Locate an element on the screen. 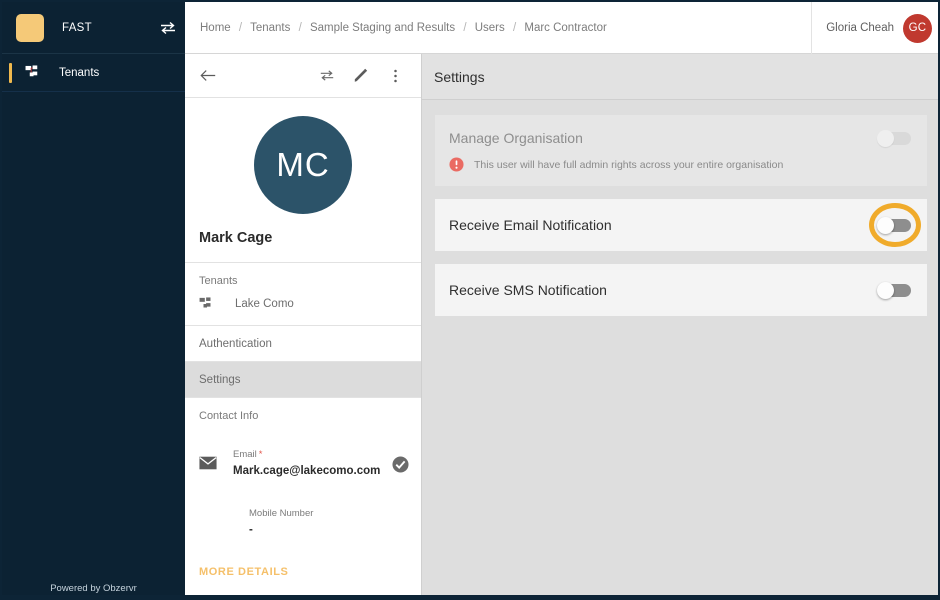 The width and height of the screenshot is (940, 600). setting-row-receive-email-notification: Receive Email Notification is located at coordinates (681, 225).